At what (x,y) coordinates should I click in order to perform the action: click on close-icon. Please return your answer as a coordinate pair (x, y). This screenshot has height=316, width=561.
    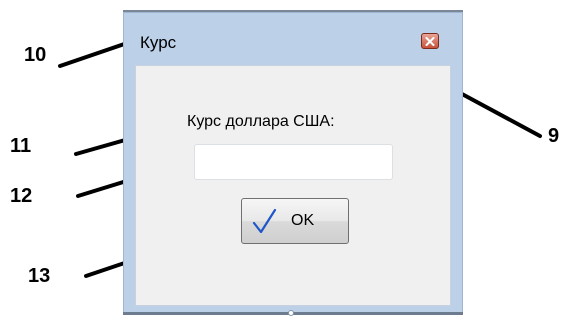
    Looking at the image, I should click on (430, 41).